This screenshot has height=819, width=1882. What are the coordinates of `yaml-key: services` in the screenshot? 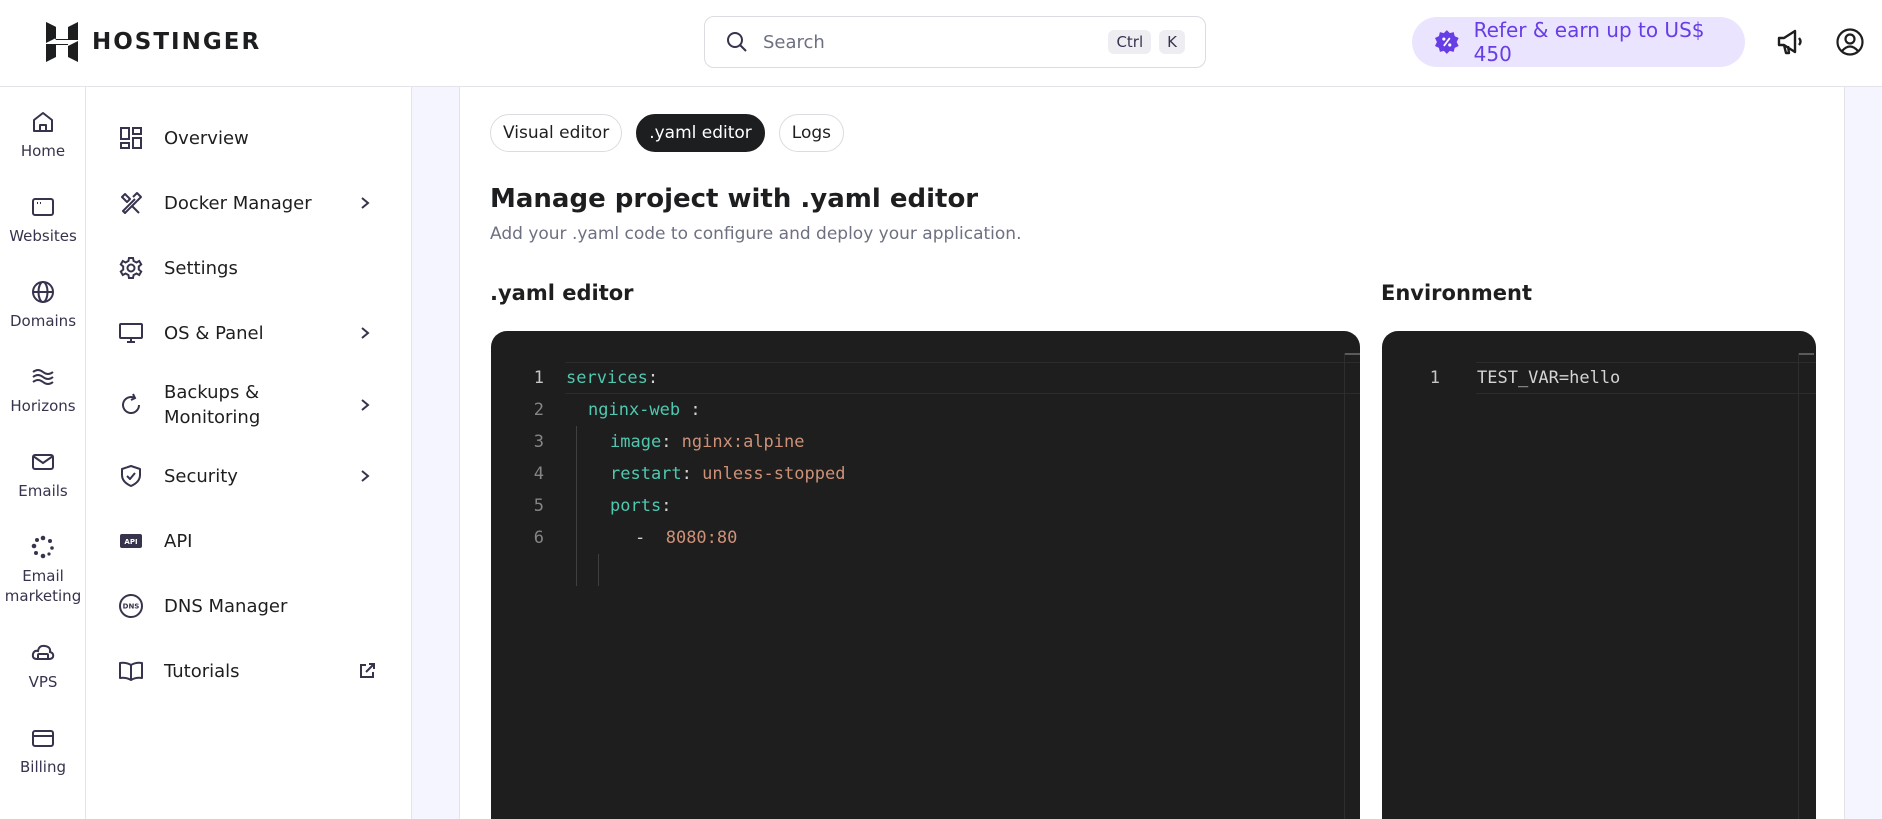 It's located at (607, 378).